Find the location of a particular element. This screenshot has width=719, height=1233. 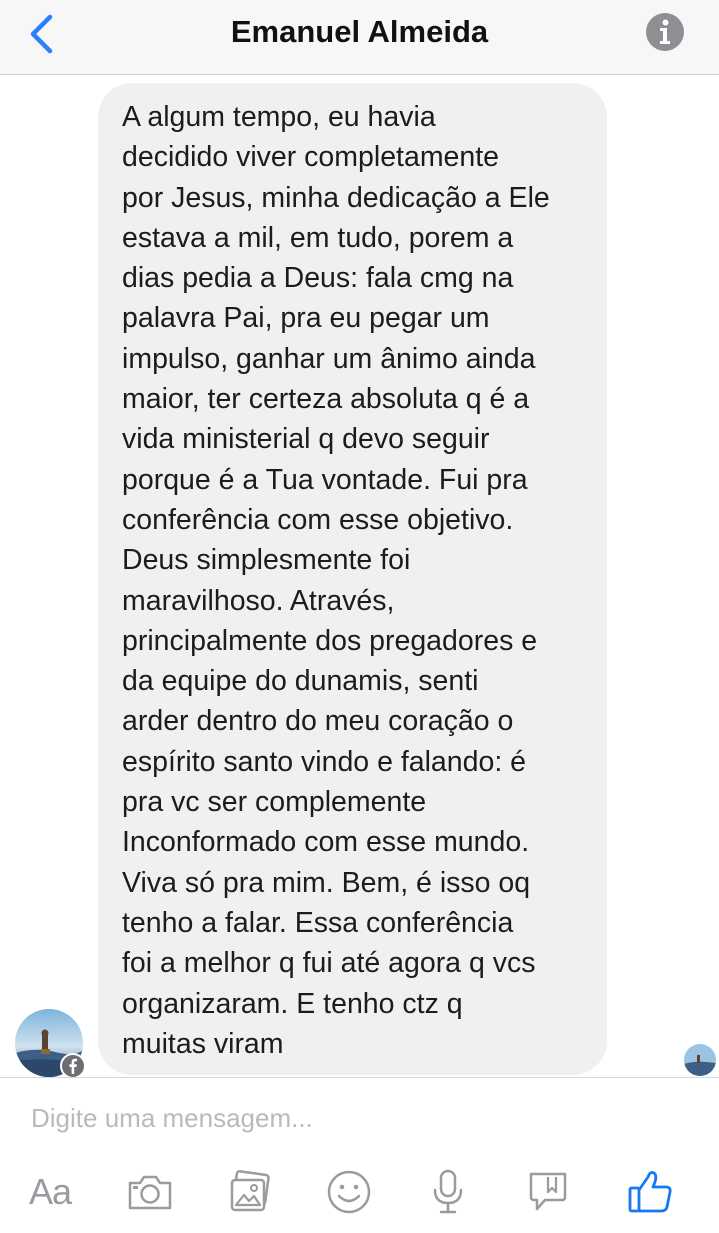

conversation-header: Emanuel Almeida is located at coordinates (359, 37).